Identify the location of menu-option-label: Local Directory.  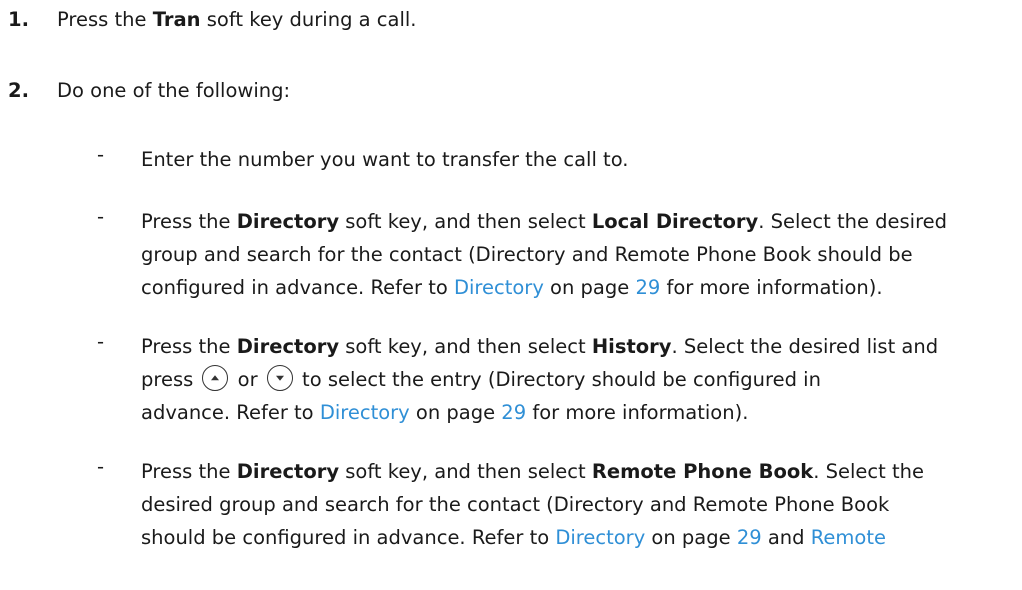
(675, 221).